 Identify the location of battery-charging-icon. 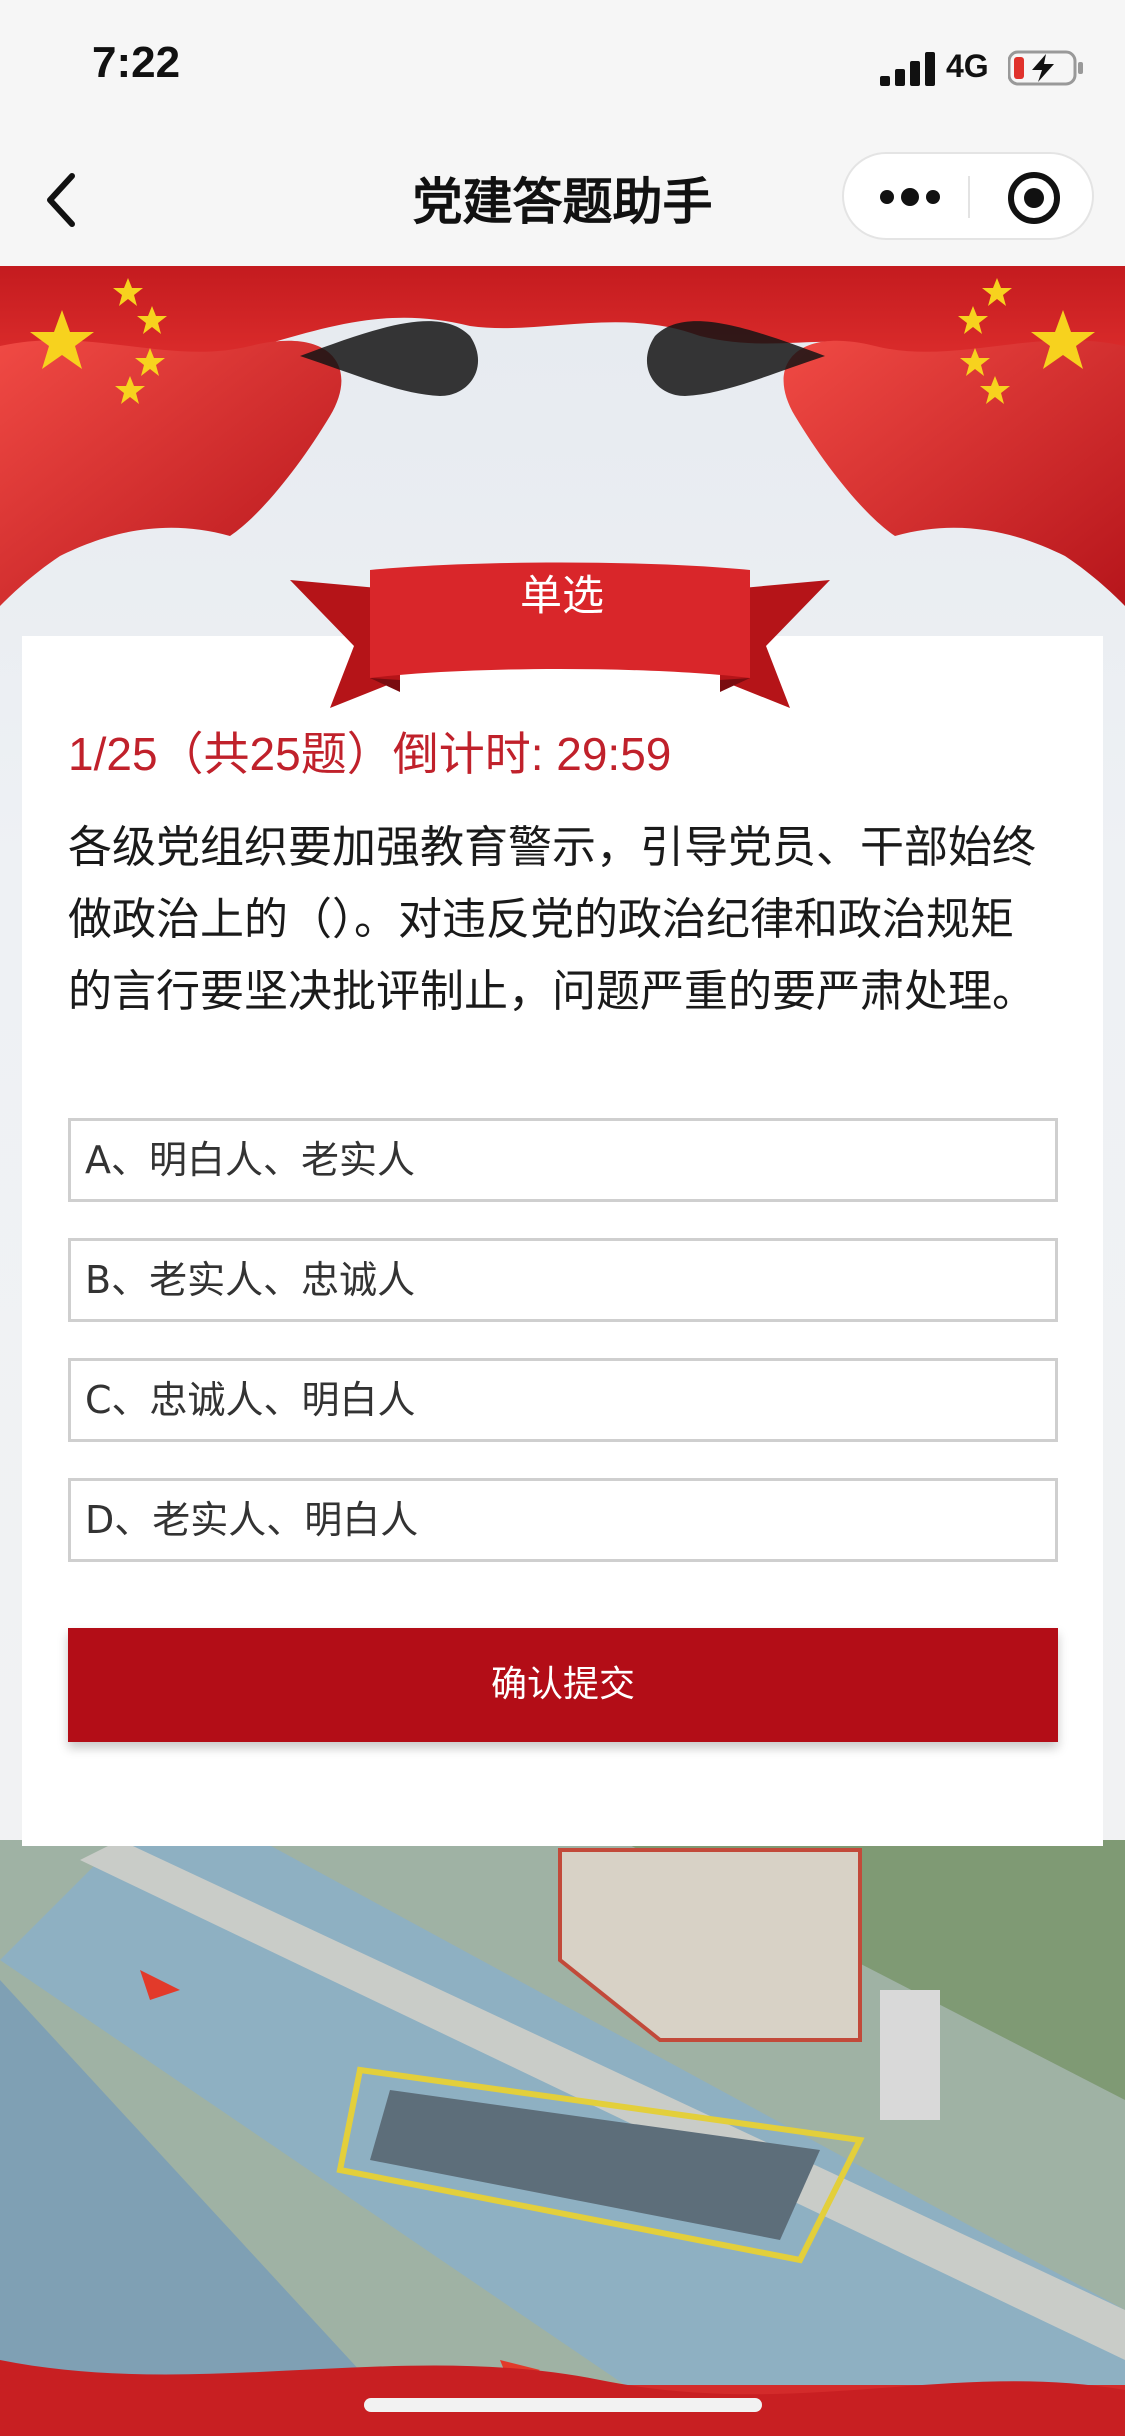
(1045, 68).